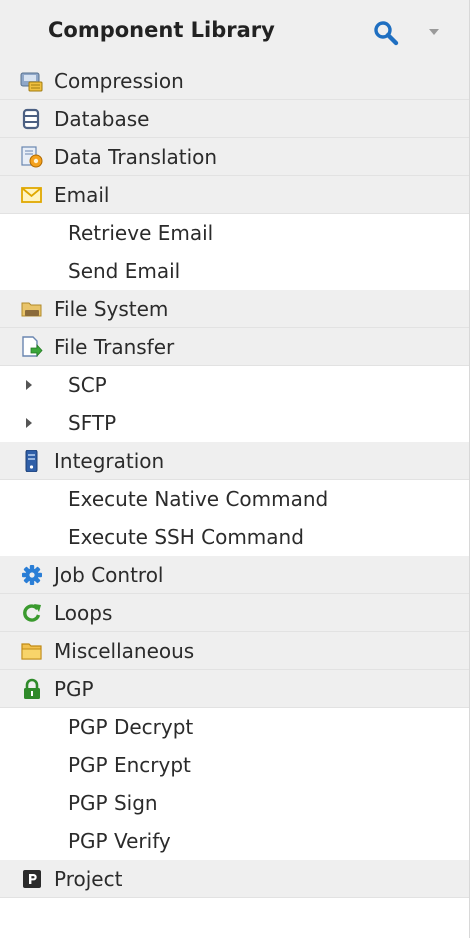 The image size is (473, 938). Describe the element at coordinates (234, 309) in the screenshot. I see `category-file-system: File System` at that location.